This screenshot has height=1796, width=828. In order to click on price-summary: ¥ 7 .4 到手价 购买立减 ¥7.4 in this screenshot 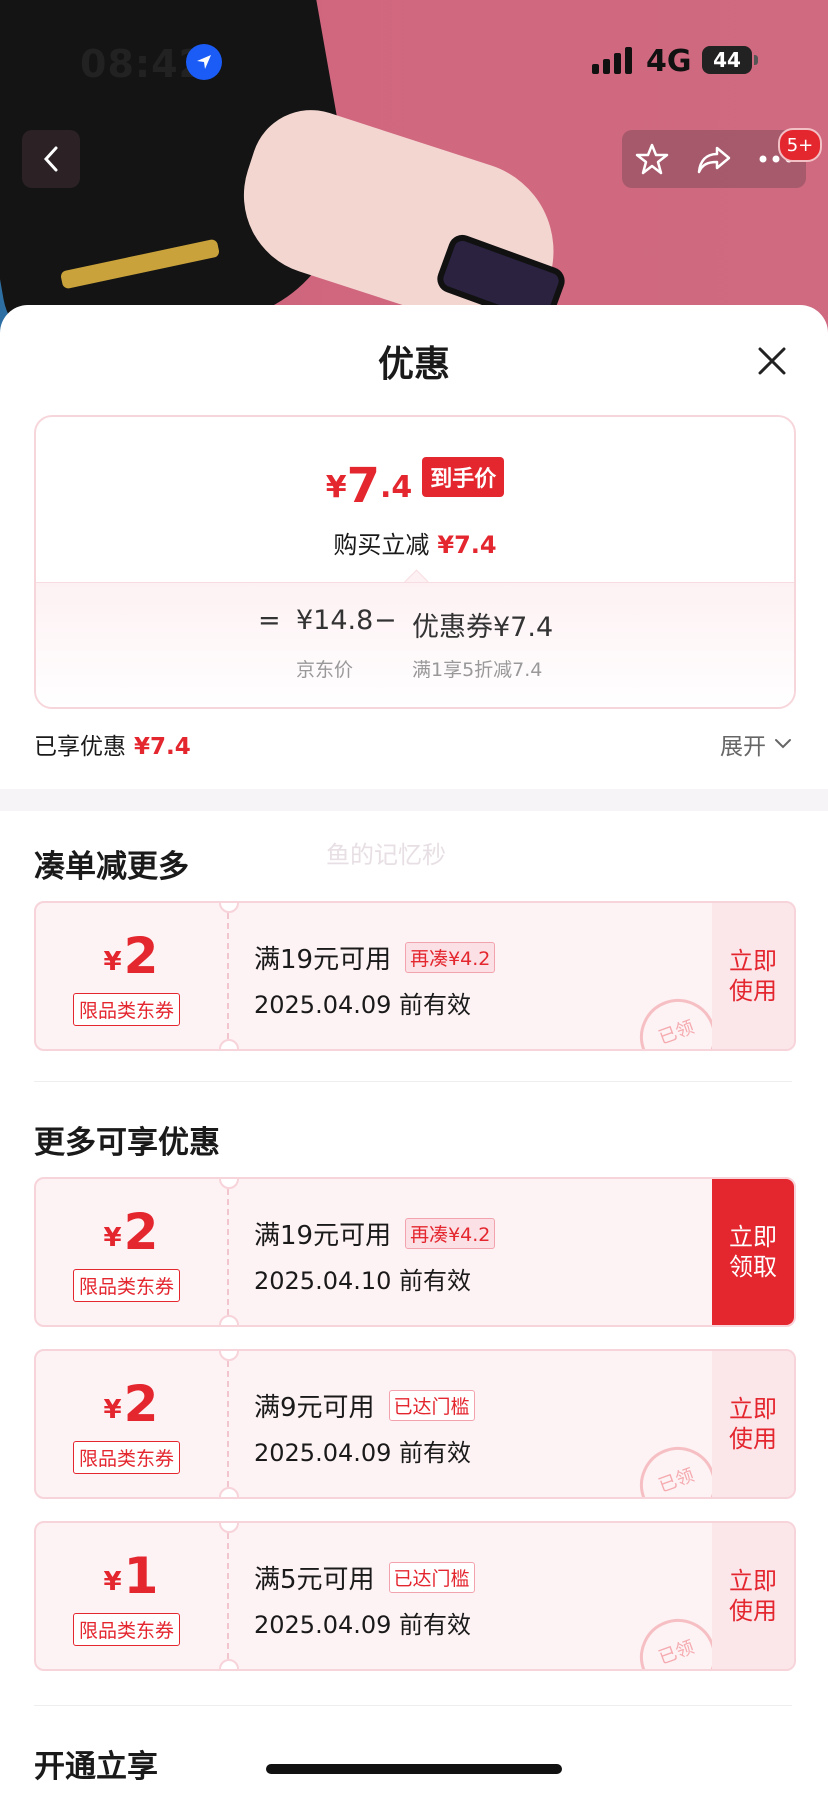, I will do `click(415, 499)`.